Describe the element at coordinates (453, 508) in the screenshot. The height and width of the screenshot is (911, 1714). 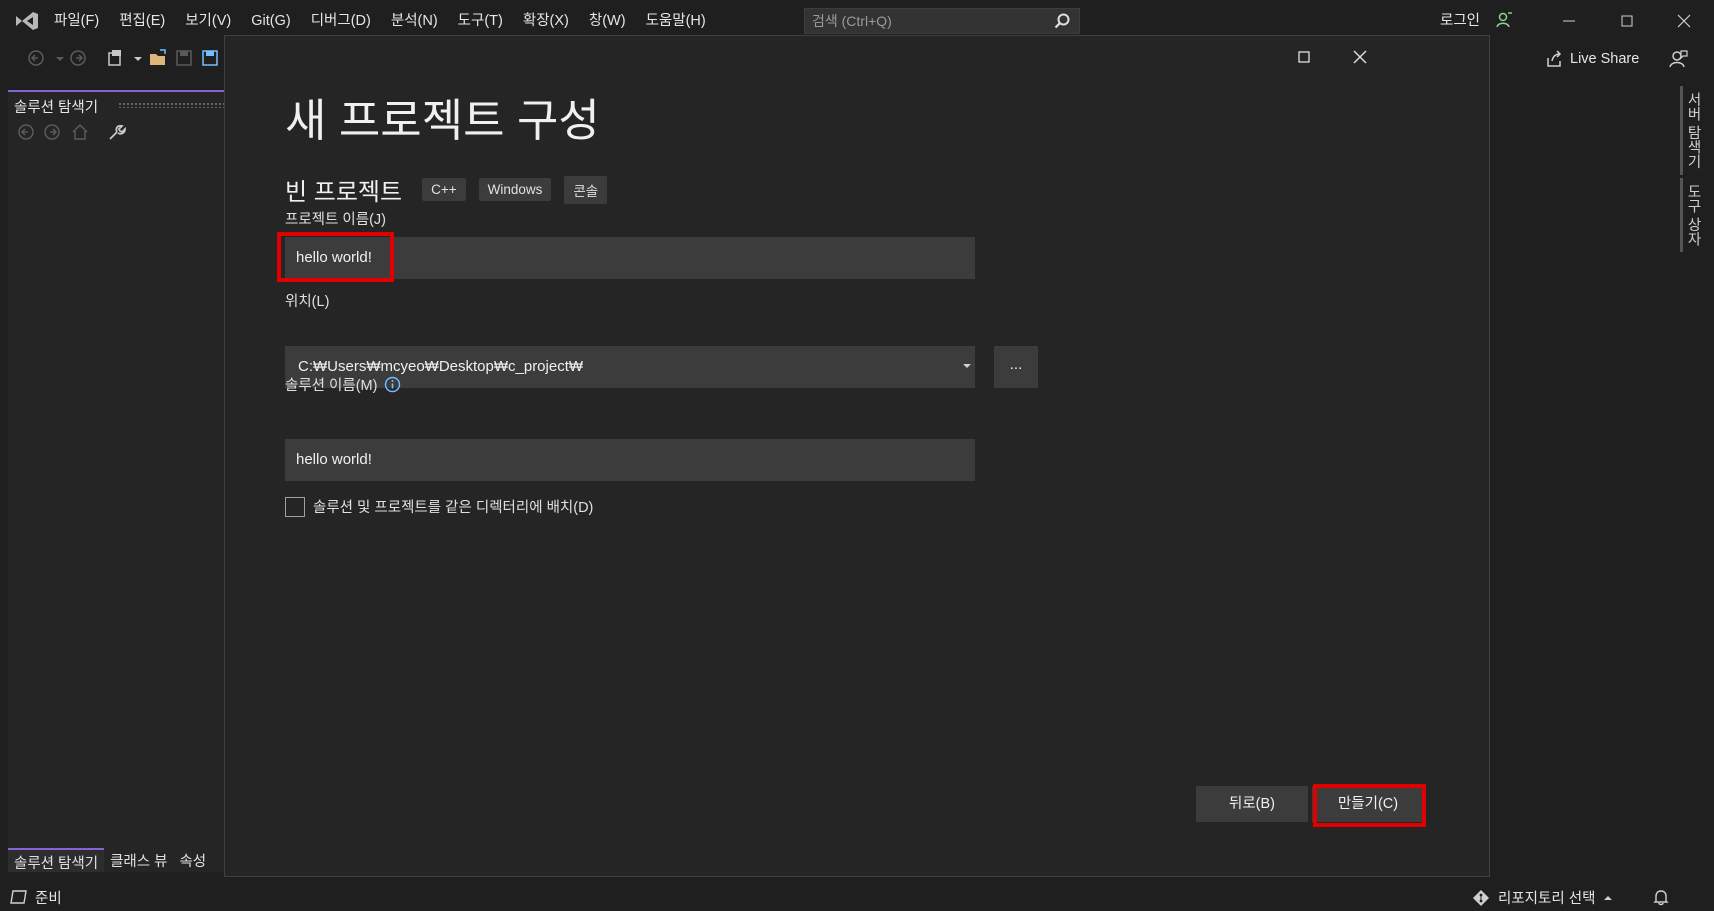
I see `same-directory-label: 솔루션 및 프로젝트를 같은 디렉터리에 배치(D)` at that location.